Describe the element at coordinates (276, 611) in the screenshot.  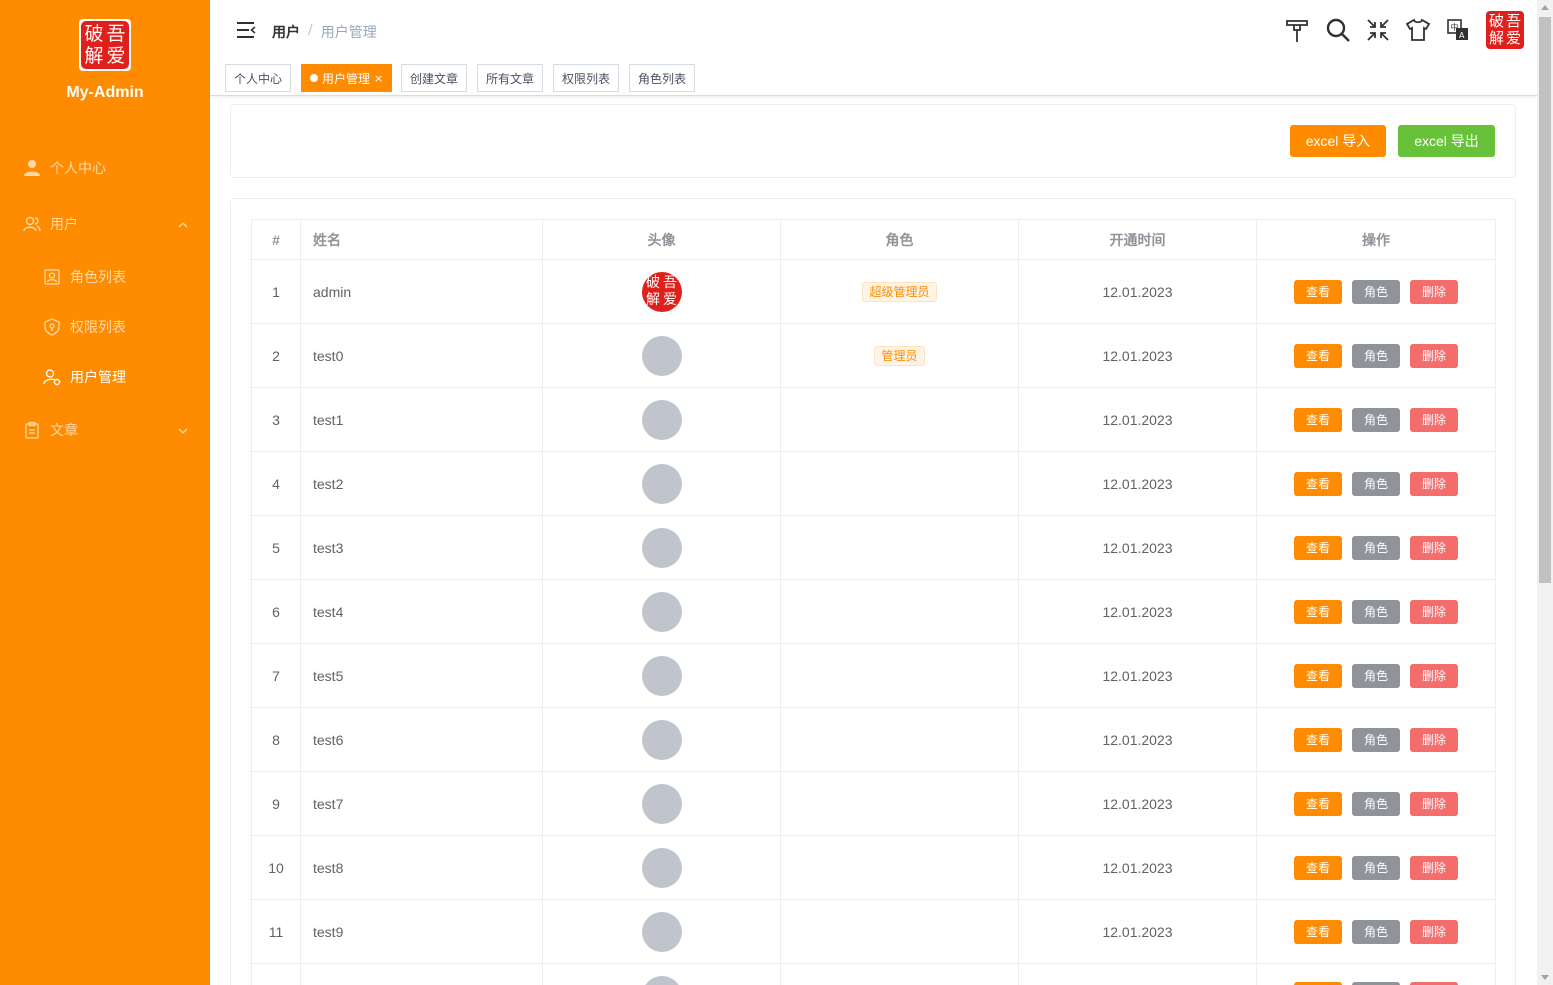
I see `cell-index: 6` at that location.